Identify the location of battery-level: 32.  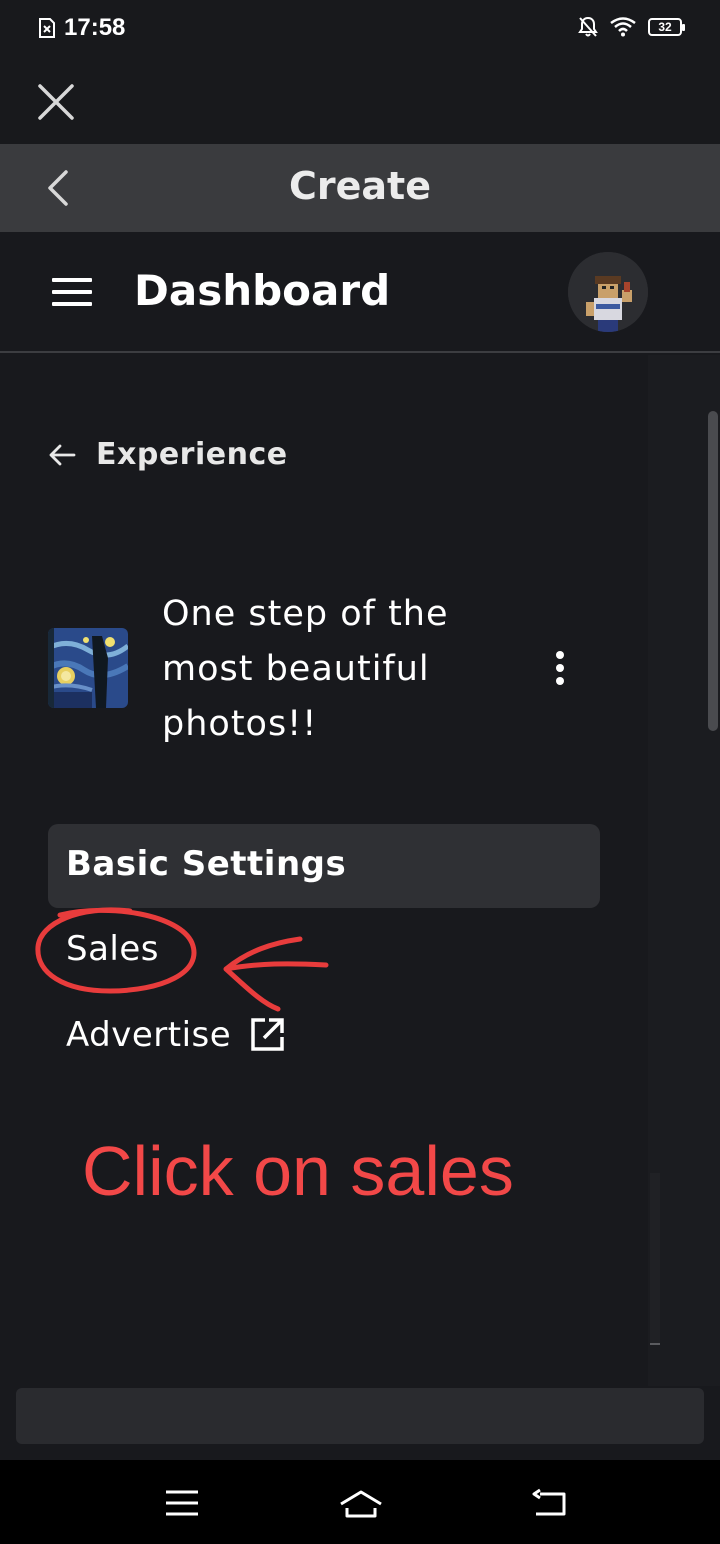
(665, 27).